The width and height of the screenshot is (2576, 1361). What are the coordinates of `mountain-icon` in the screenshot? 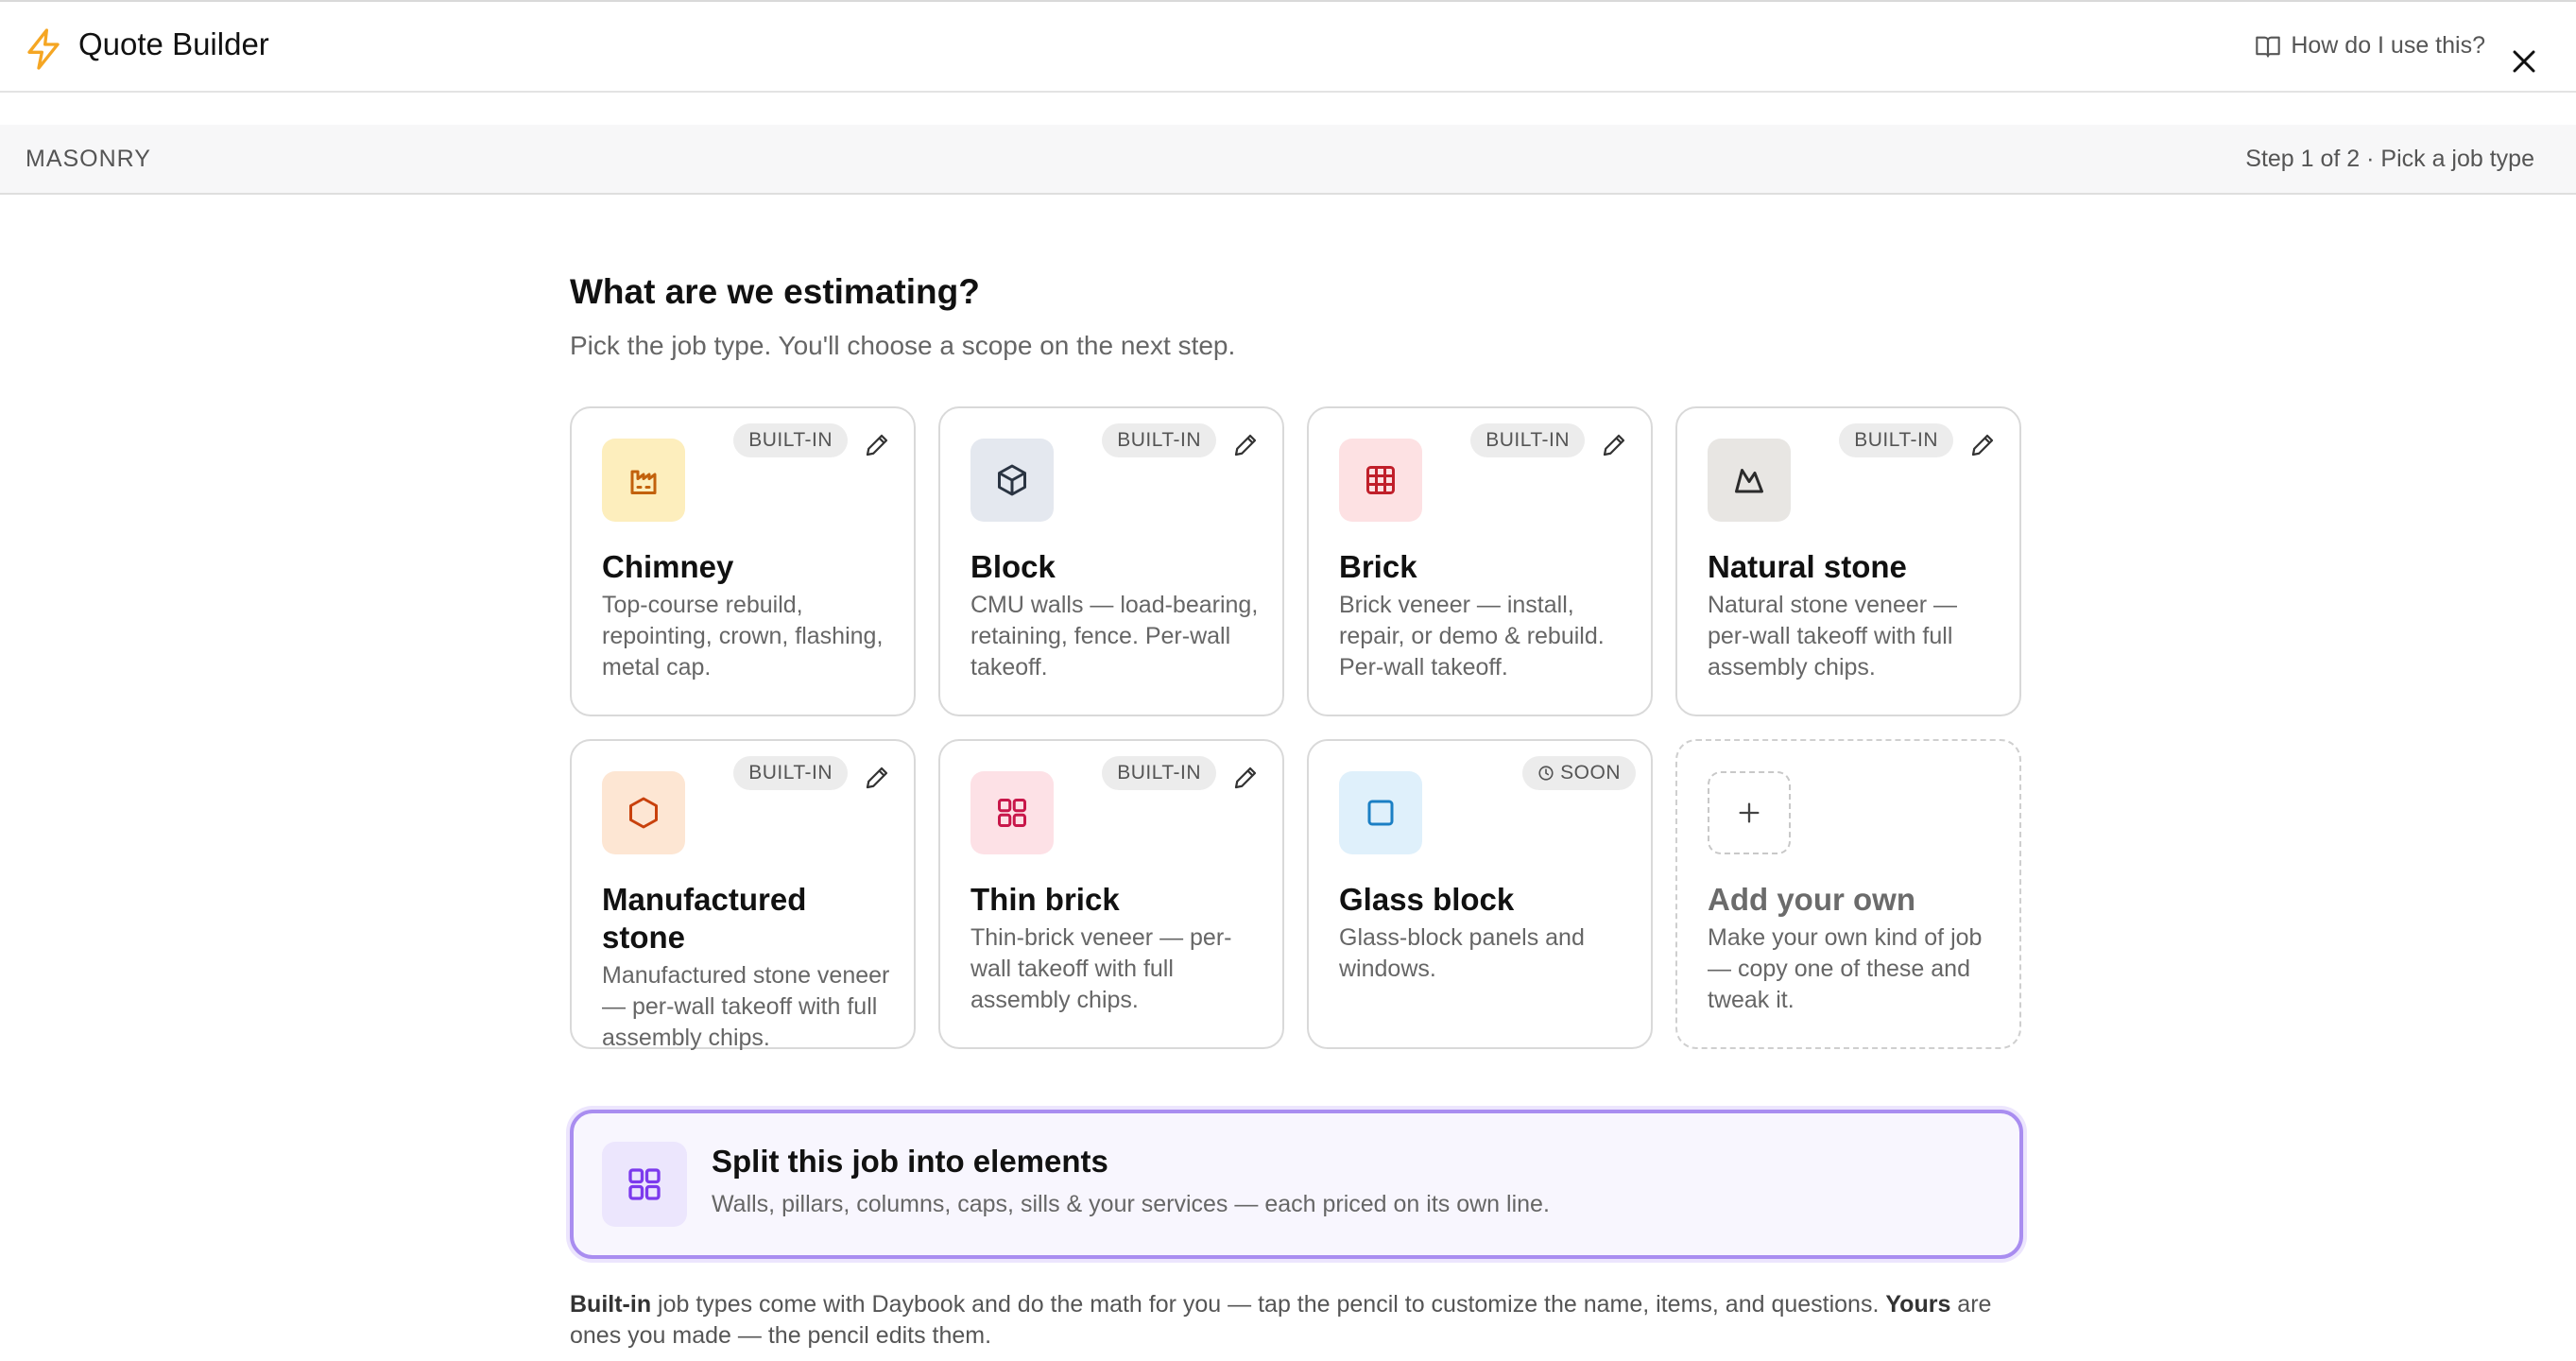 It's located at (1749, 481).